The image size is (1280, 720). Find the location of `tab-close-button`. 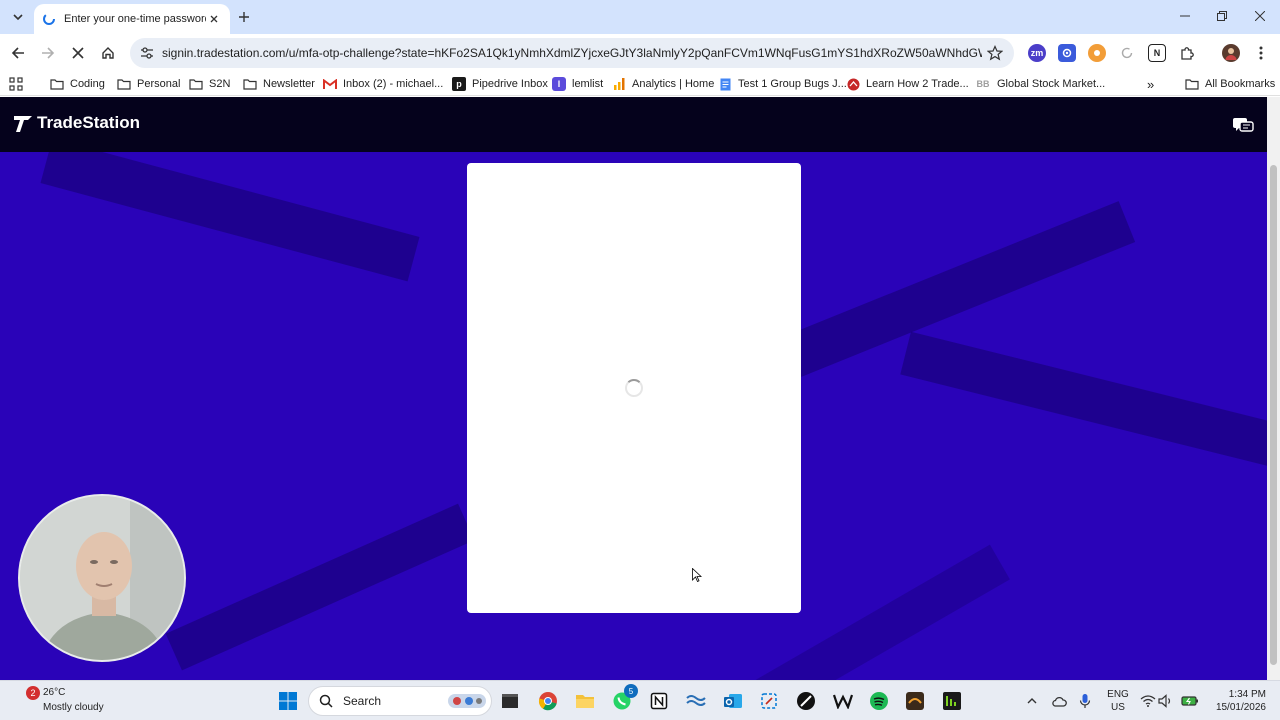

tab-close-button is located at coordinates (214, 19).